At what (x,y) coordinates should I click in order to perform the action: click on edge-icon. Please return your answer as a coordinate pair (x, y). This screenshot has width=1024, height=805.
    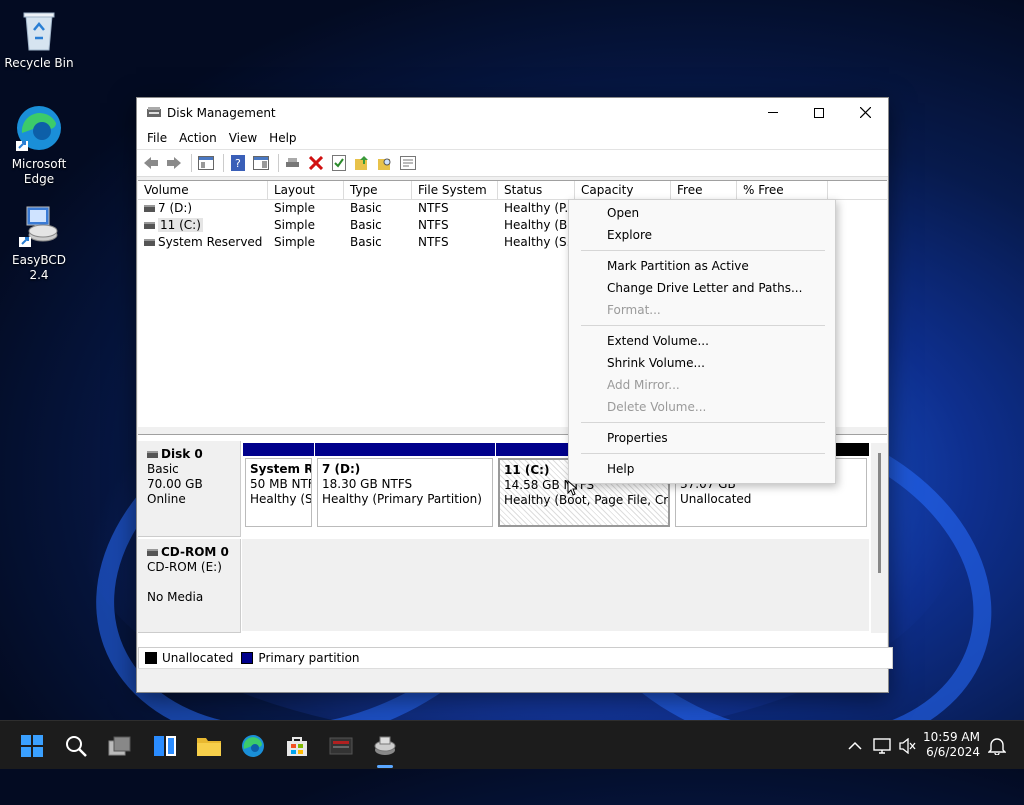
    Looking at the image, I should click on (39, 128).